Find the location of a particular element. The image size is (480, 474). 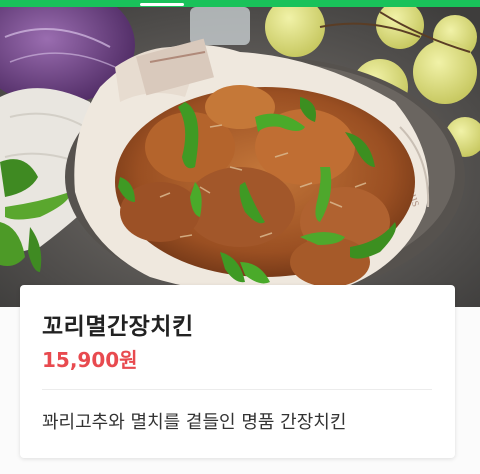

product-name: 꼬리멸간장치킨 is located at coordinates (118, 327).